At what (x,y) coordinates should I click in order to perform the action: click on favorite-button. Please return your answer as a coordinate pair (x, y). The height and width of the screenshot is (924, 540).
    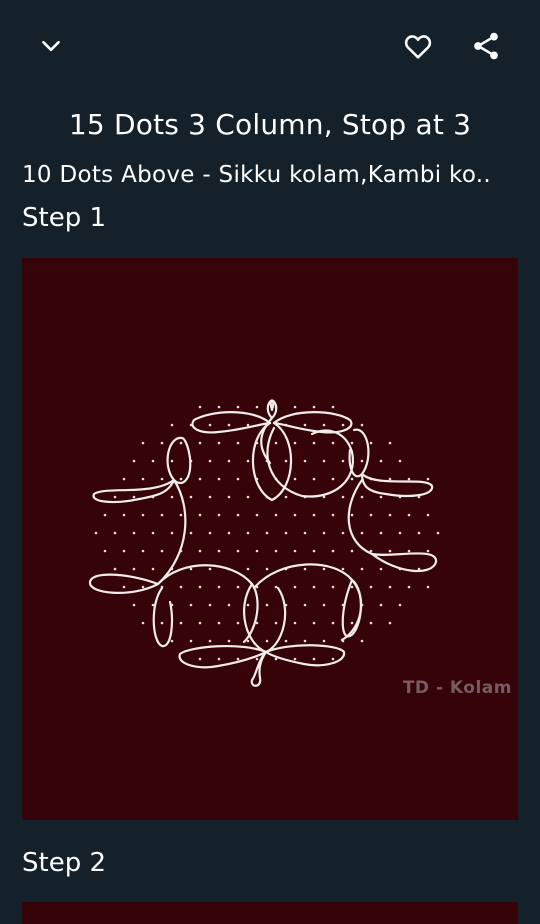
    Looking at the image, I should click on (418, 46).